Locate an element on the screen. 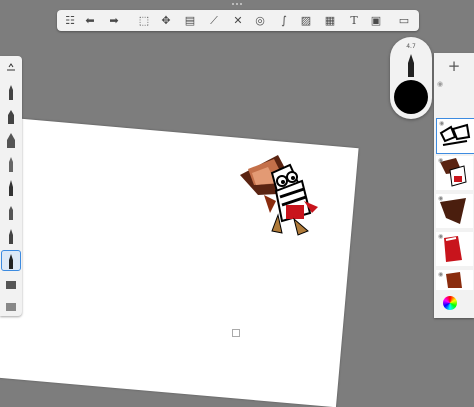 The height and width of the screenshot is (407, 474). brush-size-value: 4.7 is located at coordinates (411, 46).